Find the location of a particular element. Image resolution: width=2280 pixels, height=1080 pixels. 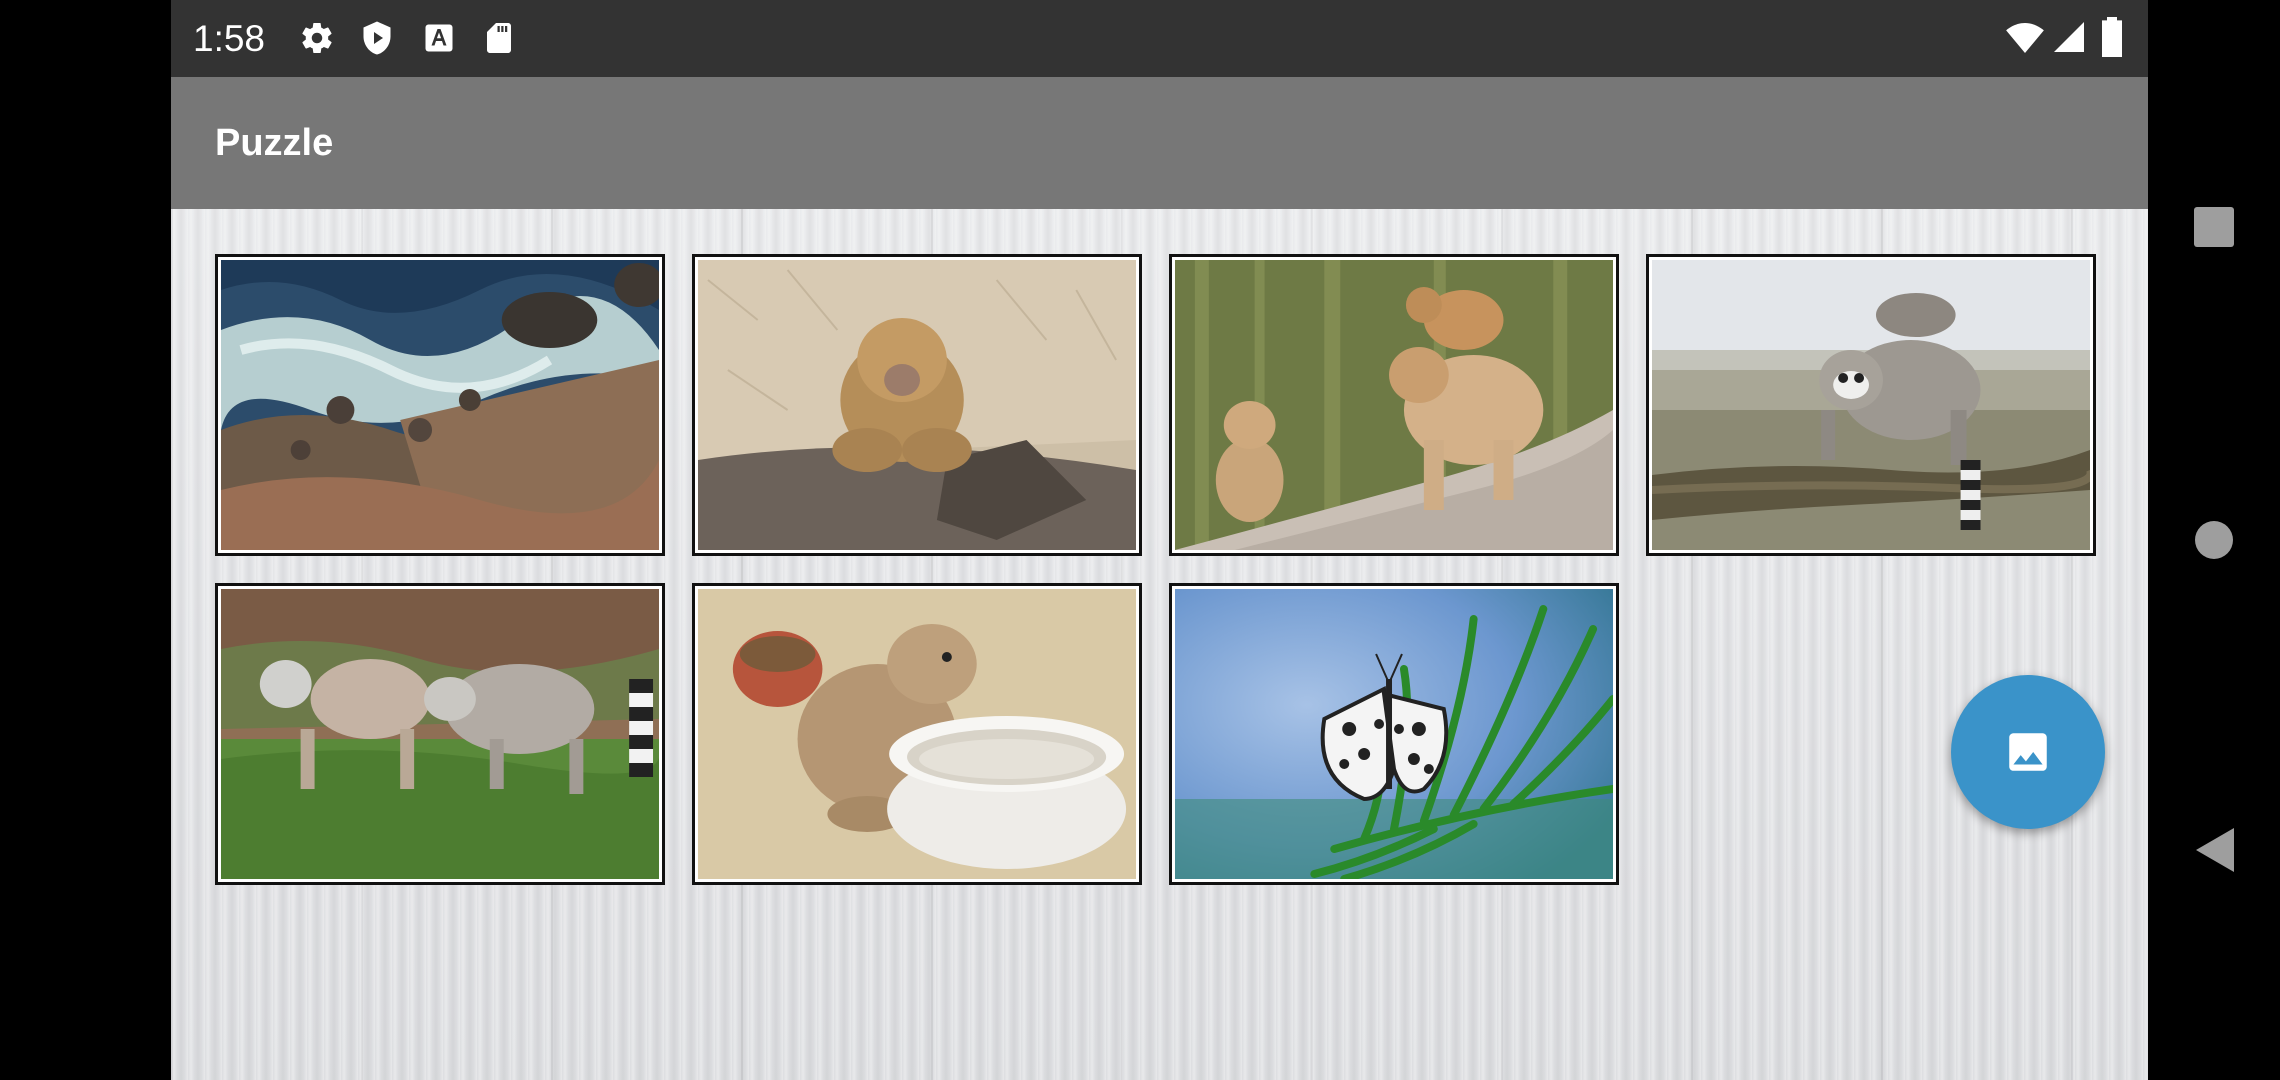

puzzle-image-prairie-dog is located at coordinates (917, 734).